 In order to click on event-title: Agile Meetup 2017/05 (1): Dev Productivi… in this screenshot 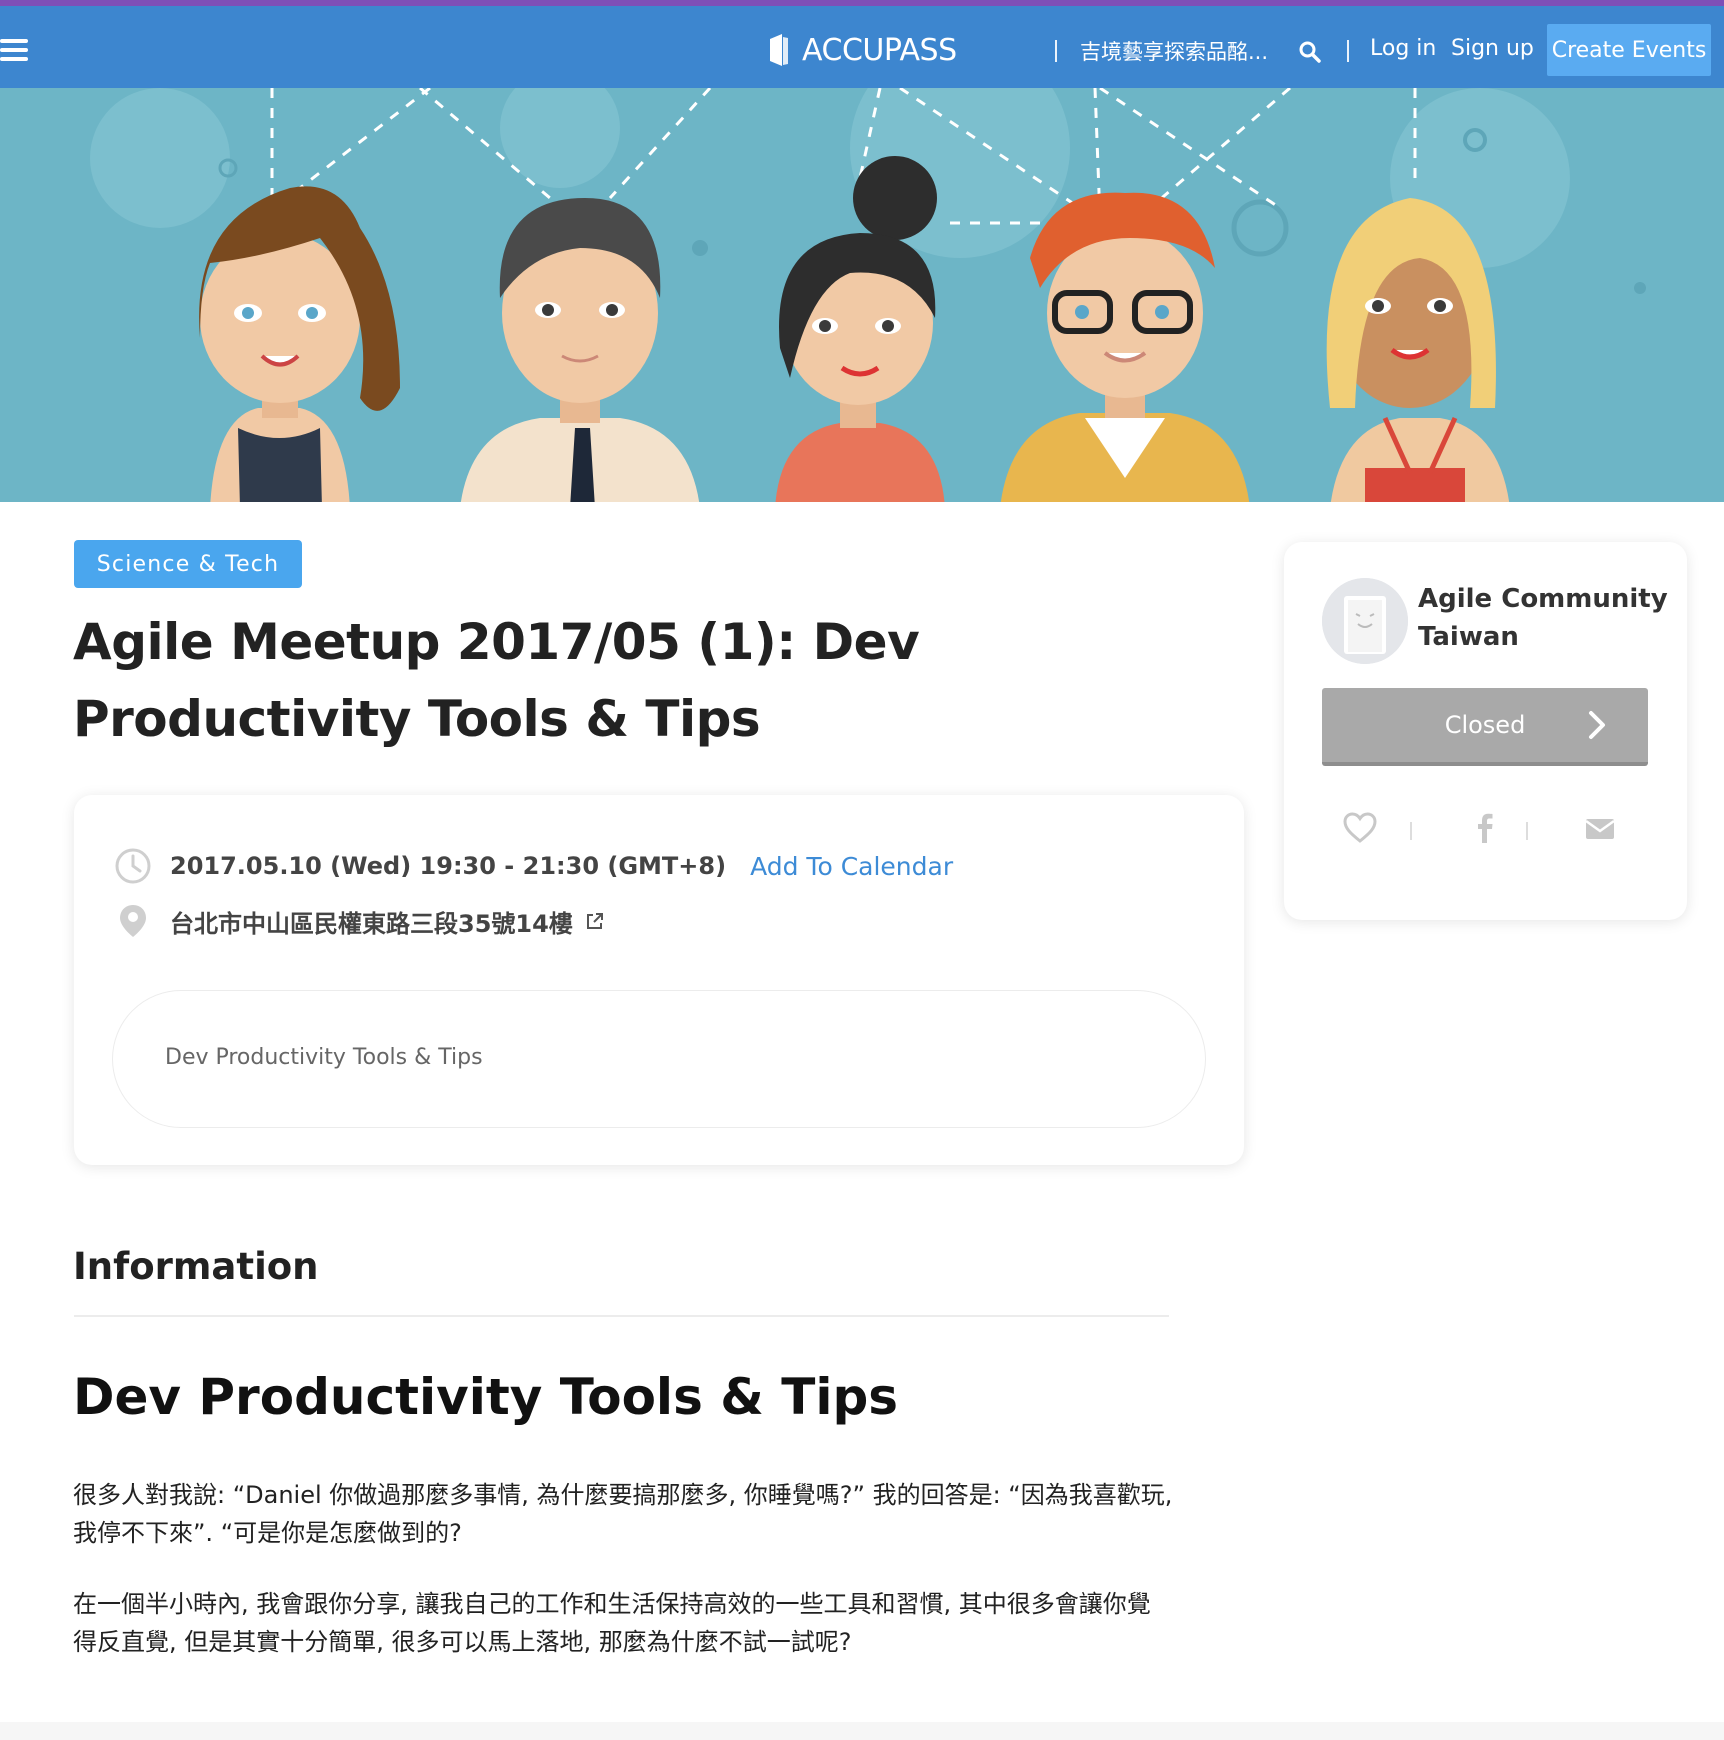, I will do `click(496, 680)`.